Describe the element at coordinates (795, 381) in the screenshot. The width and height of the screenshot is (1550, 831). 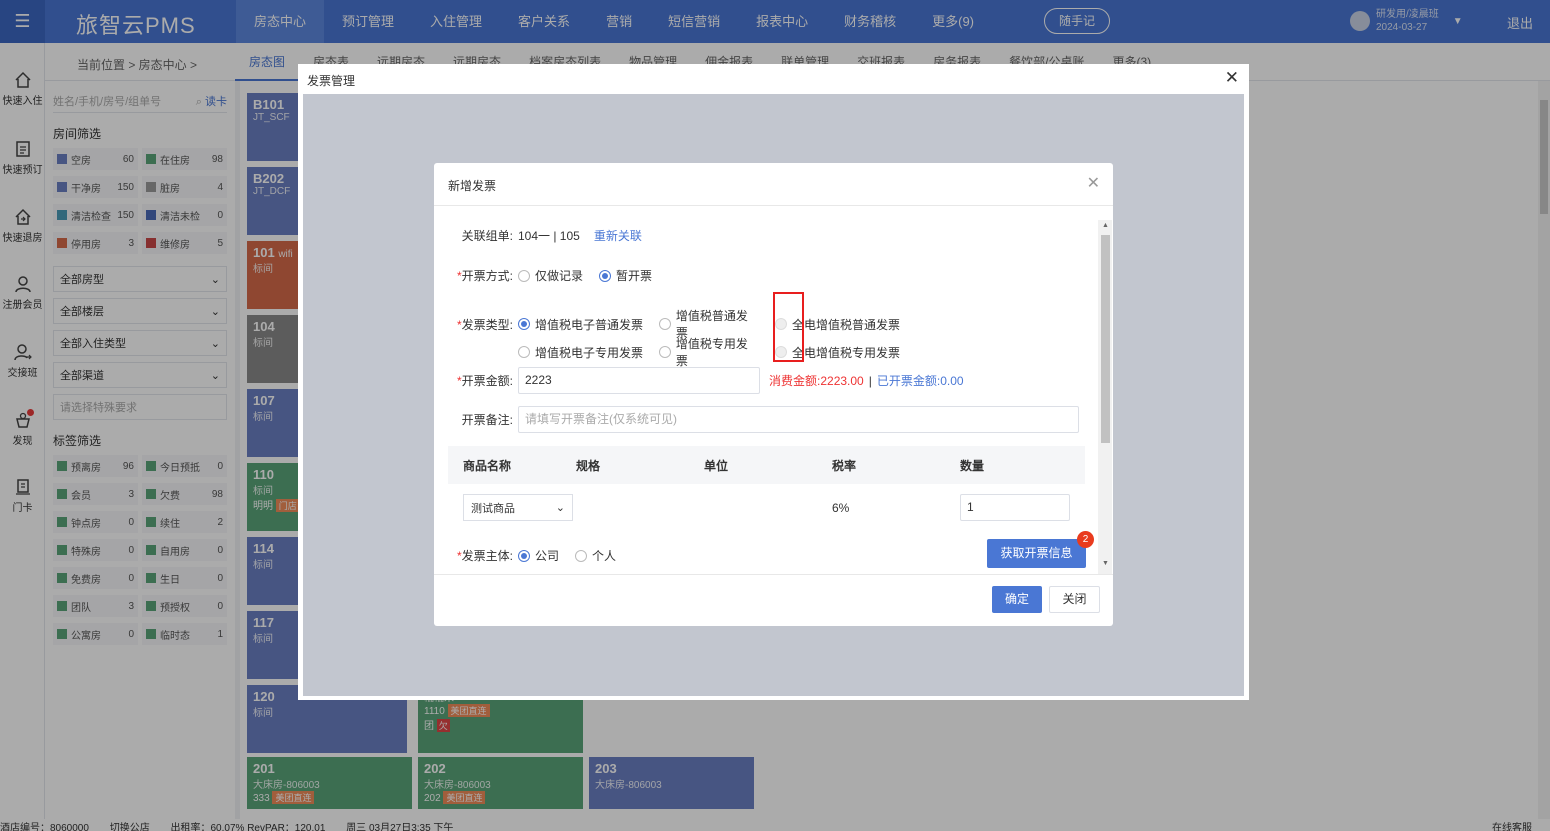
I see `consumed-label: 消费金额:` at that location.